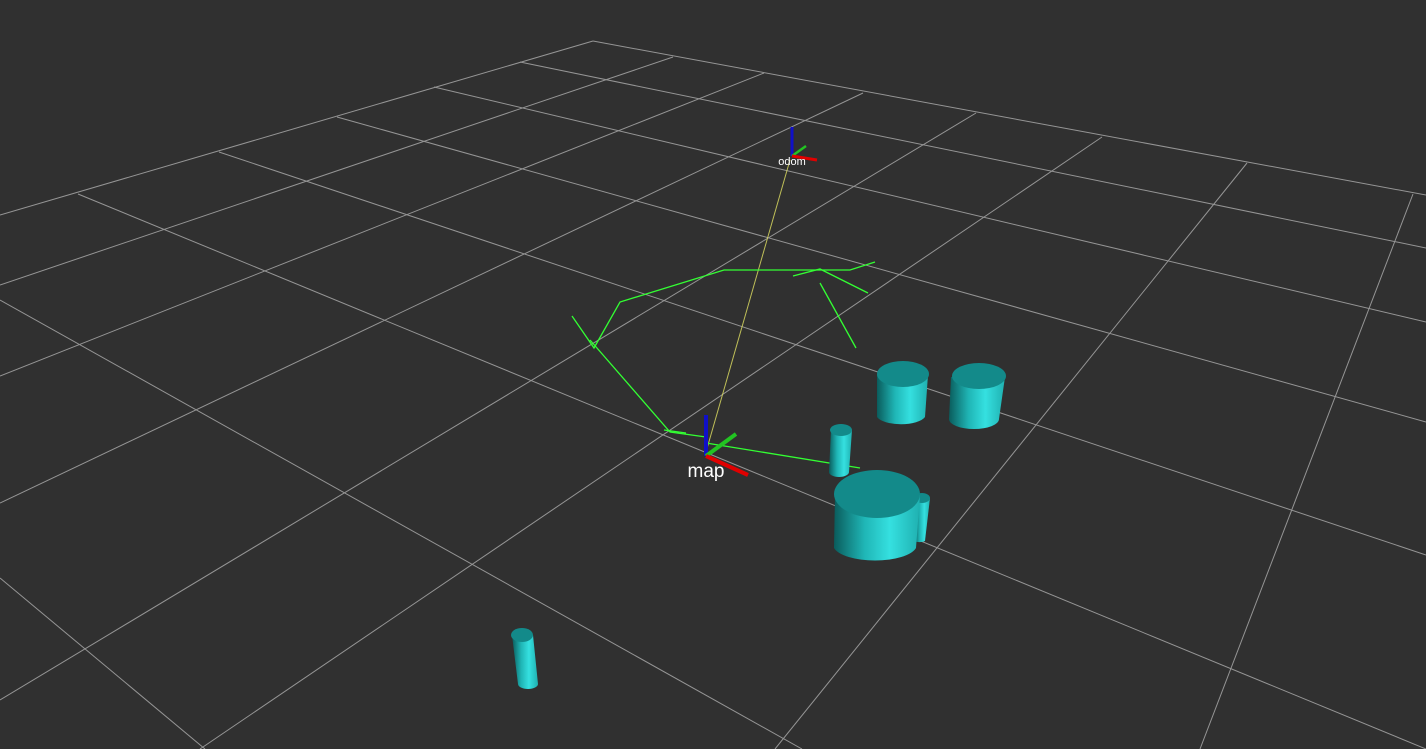  I want to click on odom-frame-label: odom, so click(792, 162).